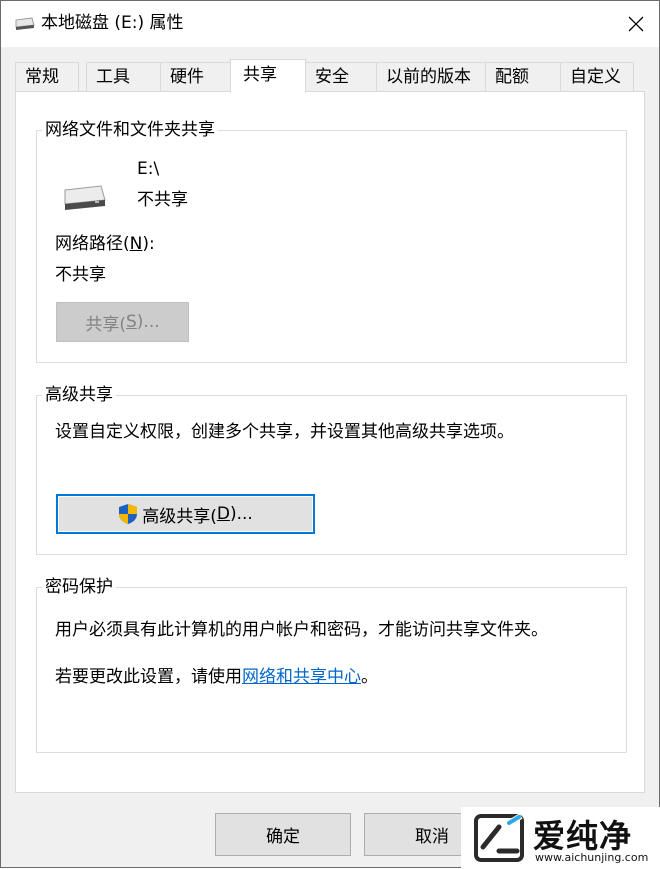  I want to click on advanced-sharing-legend: 高级共享, so click(79, 395).